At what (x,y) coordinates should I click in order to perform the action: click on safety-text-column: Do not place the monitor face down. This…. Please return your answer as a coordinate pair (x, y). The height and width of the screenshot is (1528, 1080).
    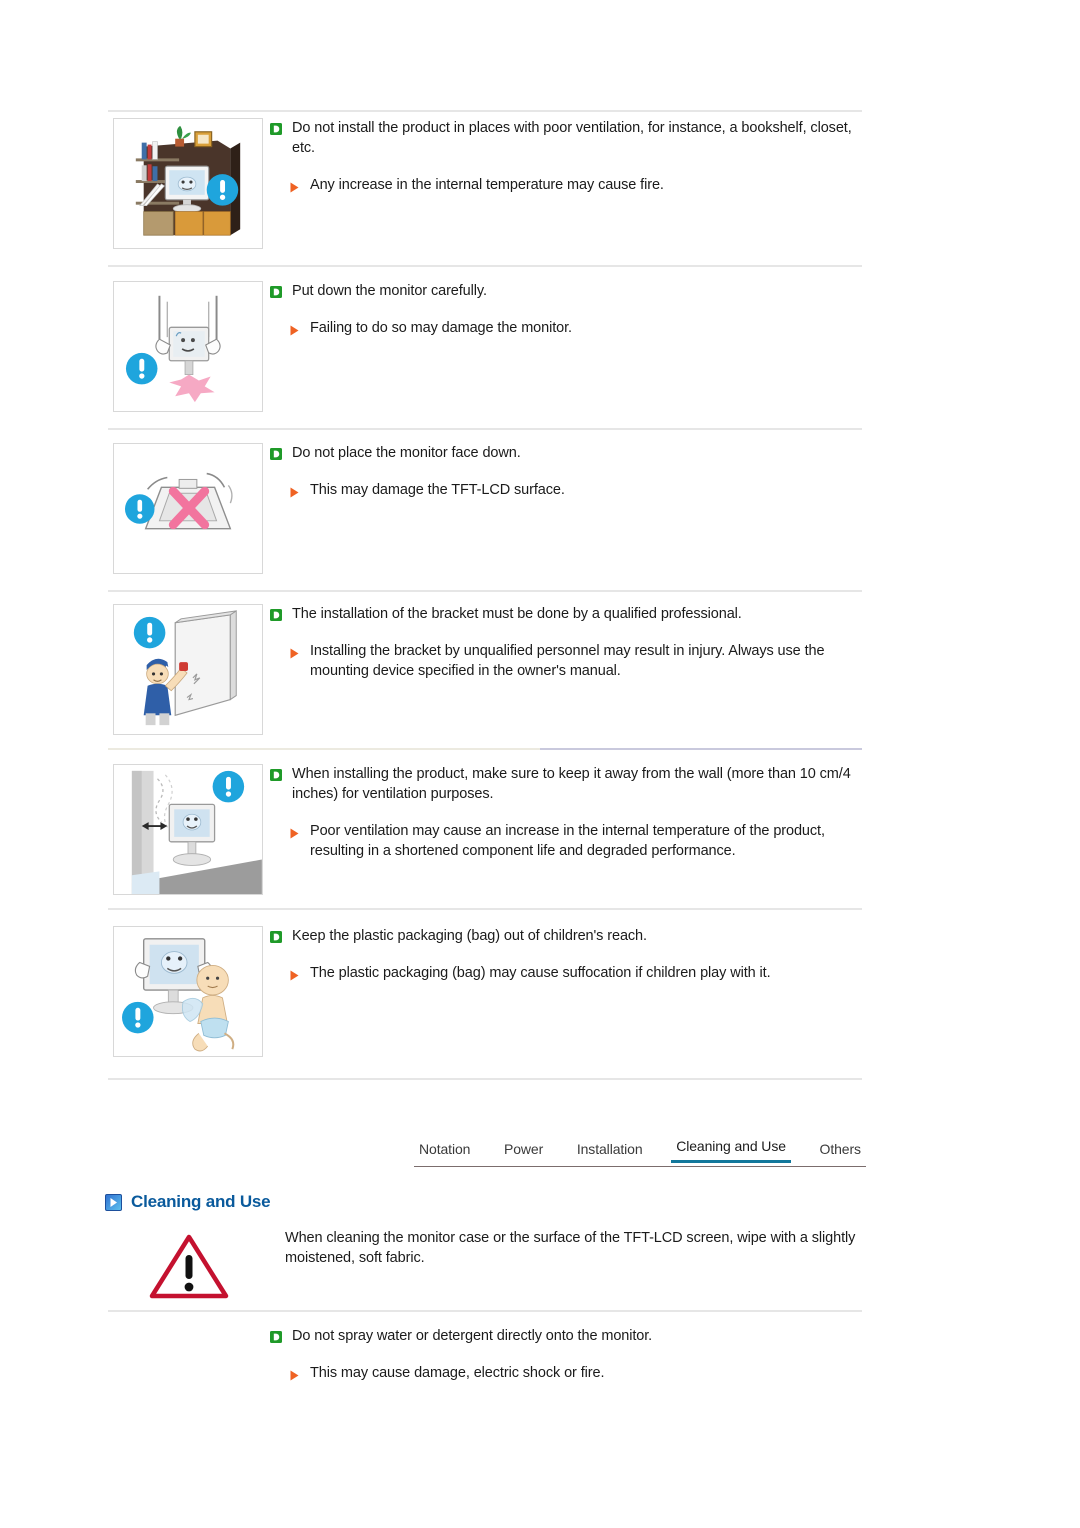
    Looking at the image, I should click on (567, 471).